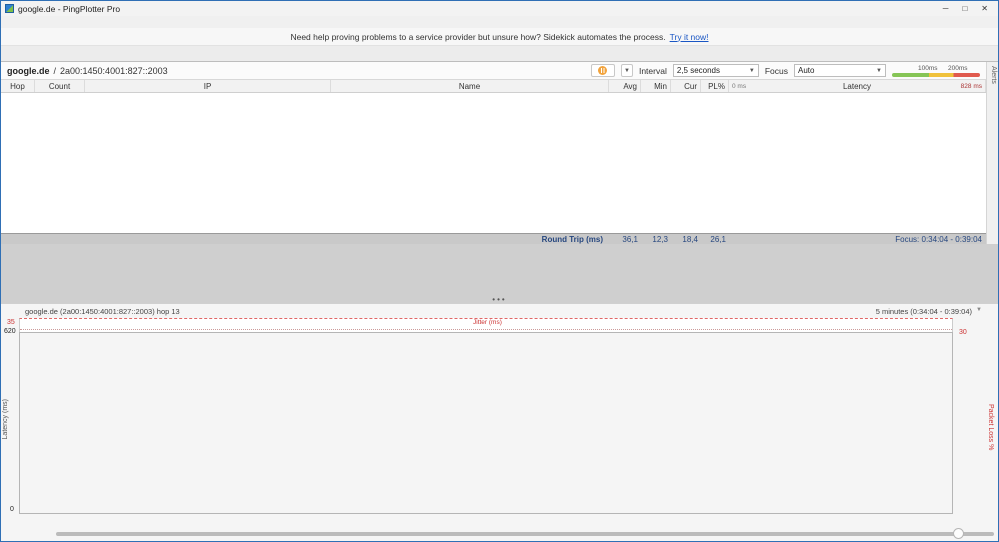 The image size is (999, 542). I want to click on try-it-now-link: Try it now!, so click(689, 37).